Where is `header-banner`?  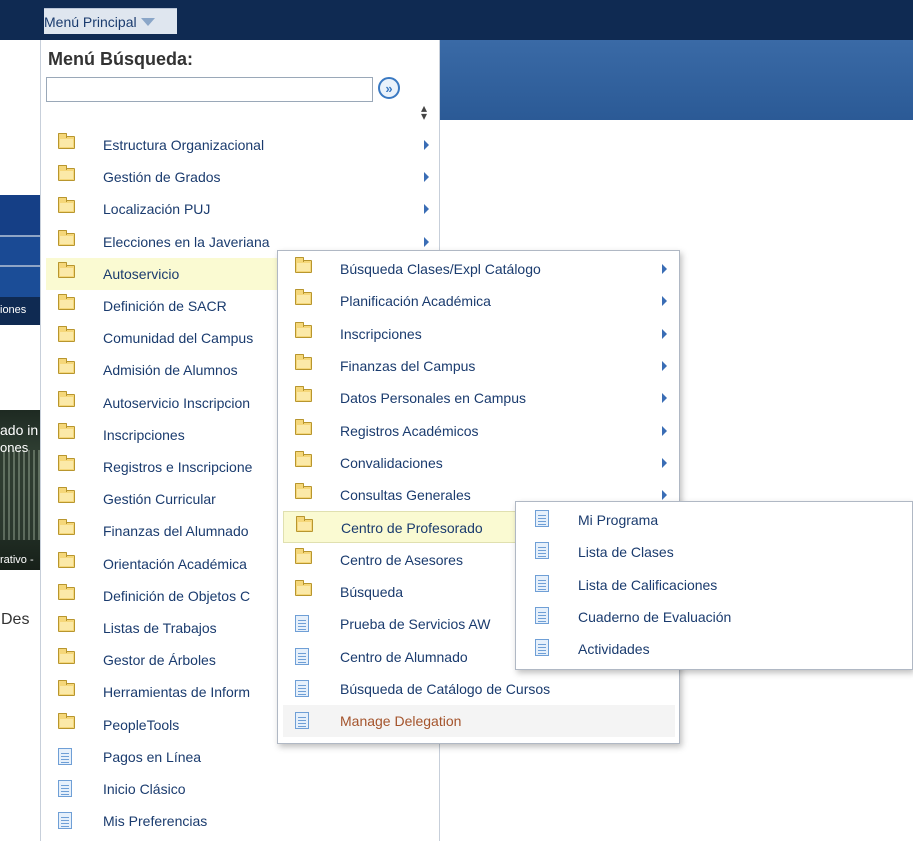 header-banner is located at coordinates (676, 80).